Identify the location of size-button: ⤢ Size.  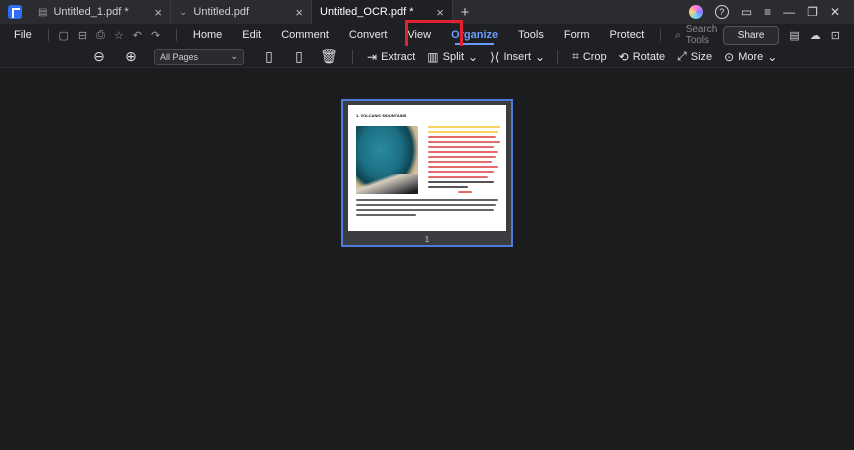
(694, 56).